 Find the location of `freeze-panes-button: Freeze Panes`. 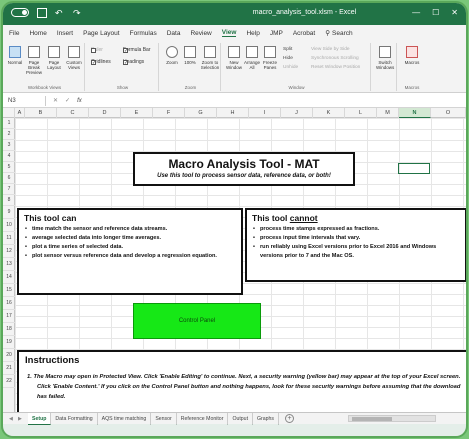

freeze-panes-button: Freeze Panes is located at coordinates (270, 58).